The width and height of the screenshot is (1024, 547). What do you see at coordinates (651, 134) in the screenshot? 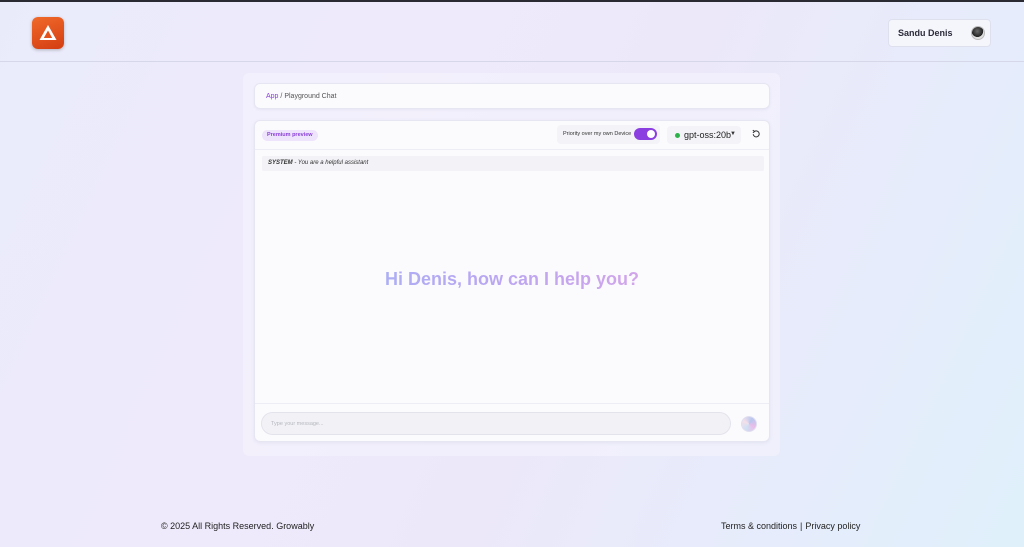
I see `toggle-knob` at bounding box center [651, 134].